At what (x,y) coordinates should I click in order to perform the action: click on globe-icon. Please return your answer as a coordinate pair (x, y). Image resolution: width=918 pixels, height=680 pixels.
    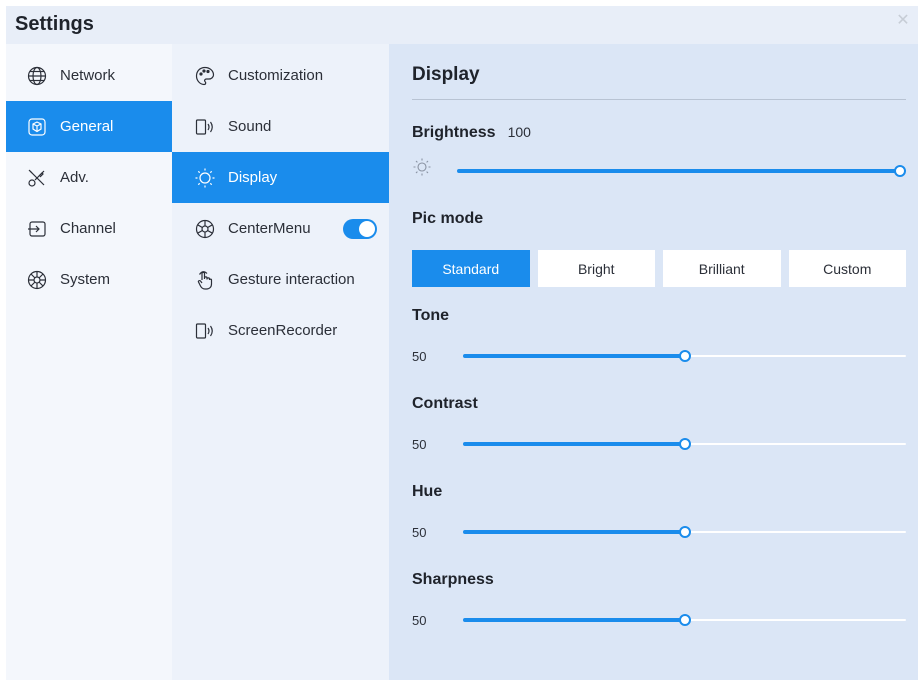
    Looking at the image, I should click on (37, 76).